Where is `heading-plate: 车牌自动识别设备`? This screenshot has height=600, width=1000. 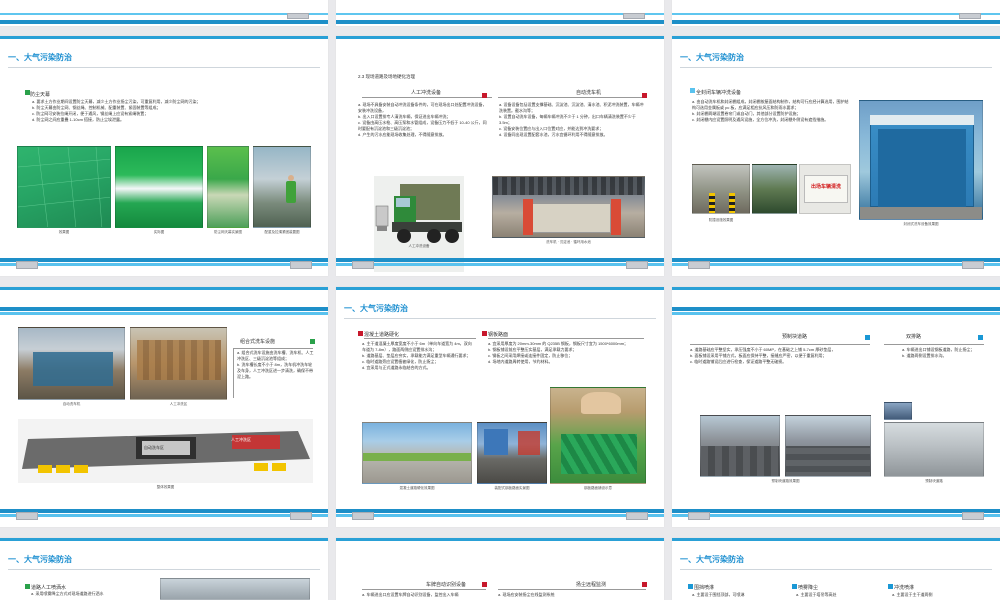 heading-plate: 车牌自动识别设备 is located at coordinates (446, 585).